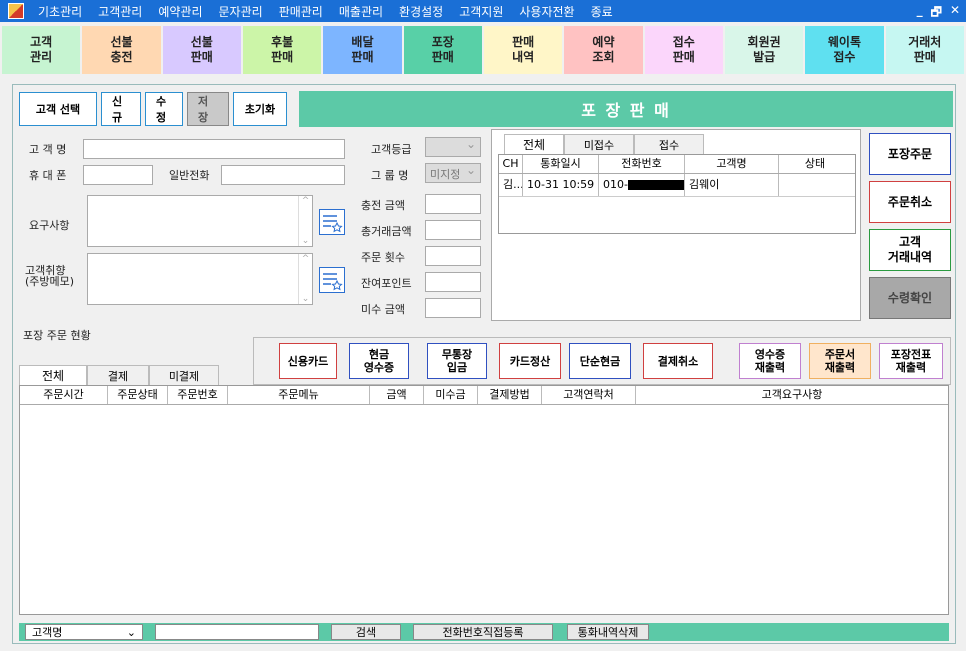 This screenshot has width=966, height=651. Describe the element at coordinates (386, 231) in the screenshot. I see `total-label: 총거래금액` at that location.